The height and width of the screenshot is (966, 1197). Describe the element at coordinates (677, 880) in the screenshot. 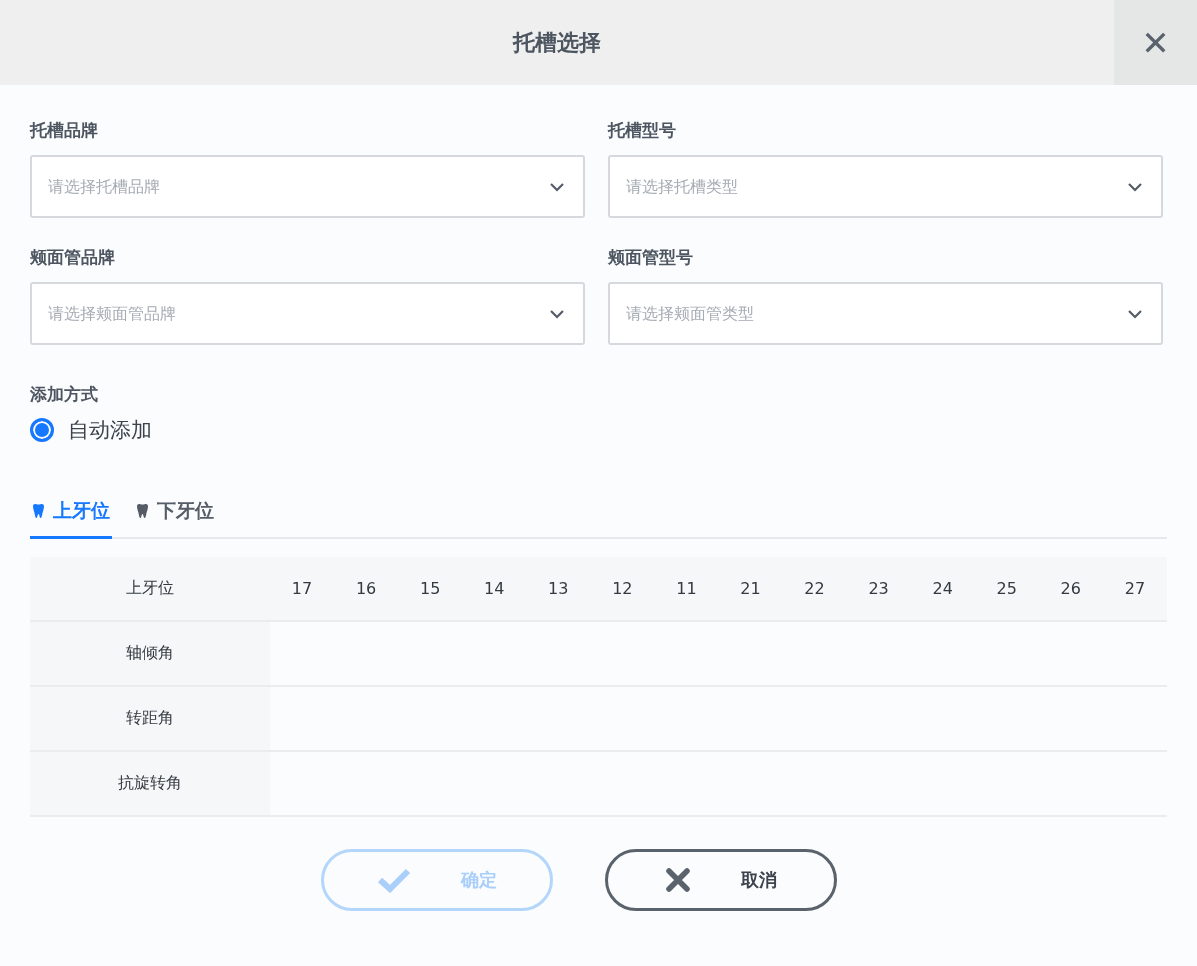

I see `close-icon` at that location.